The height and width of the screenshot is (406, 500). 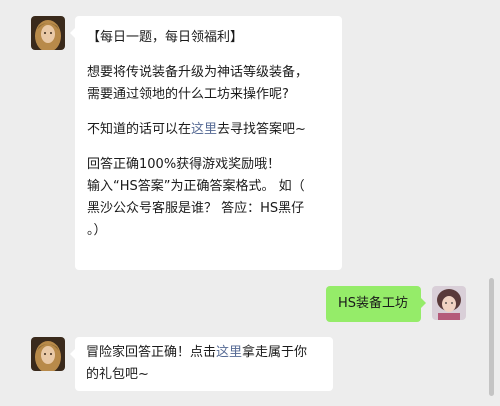 I want to click on question-text: 不知道的话可以在, so click(x=139, y=129).